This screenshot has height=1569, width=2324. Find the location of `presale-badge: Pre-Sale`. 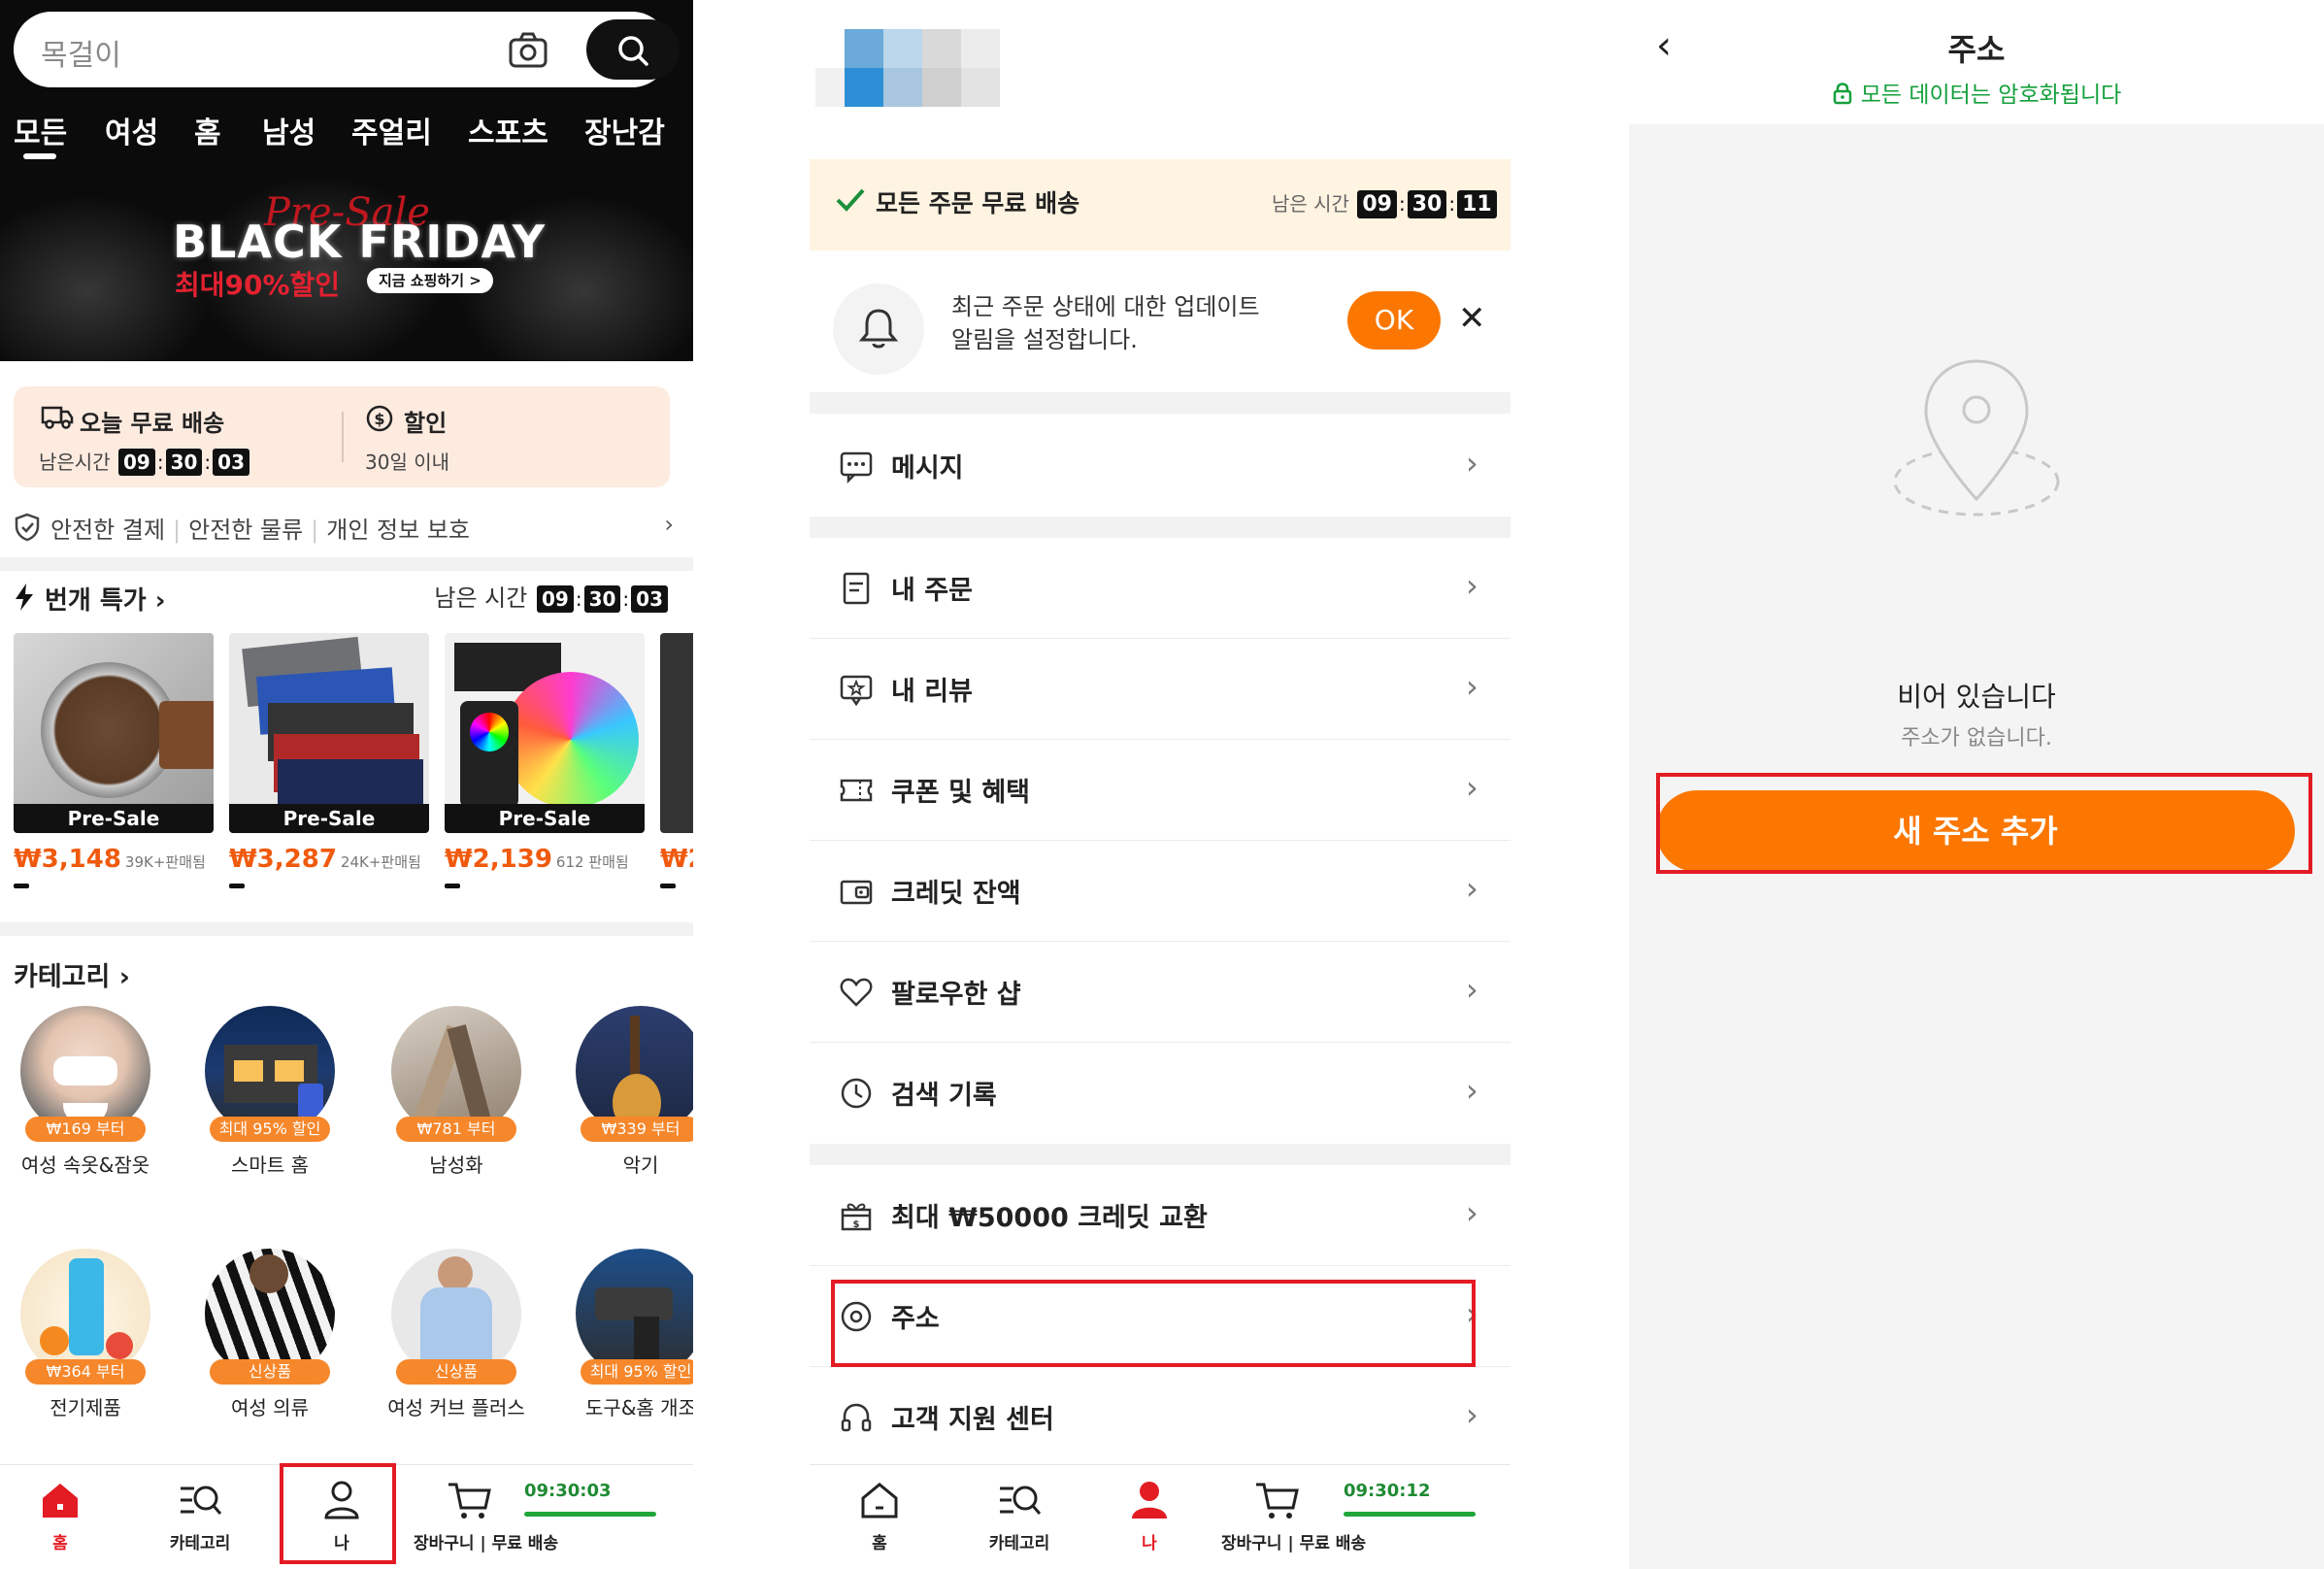

presale-badge: Pre-Sale is located at coordinates (545, 818).